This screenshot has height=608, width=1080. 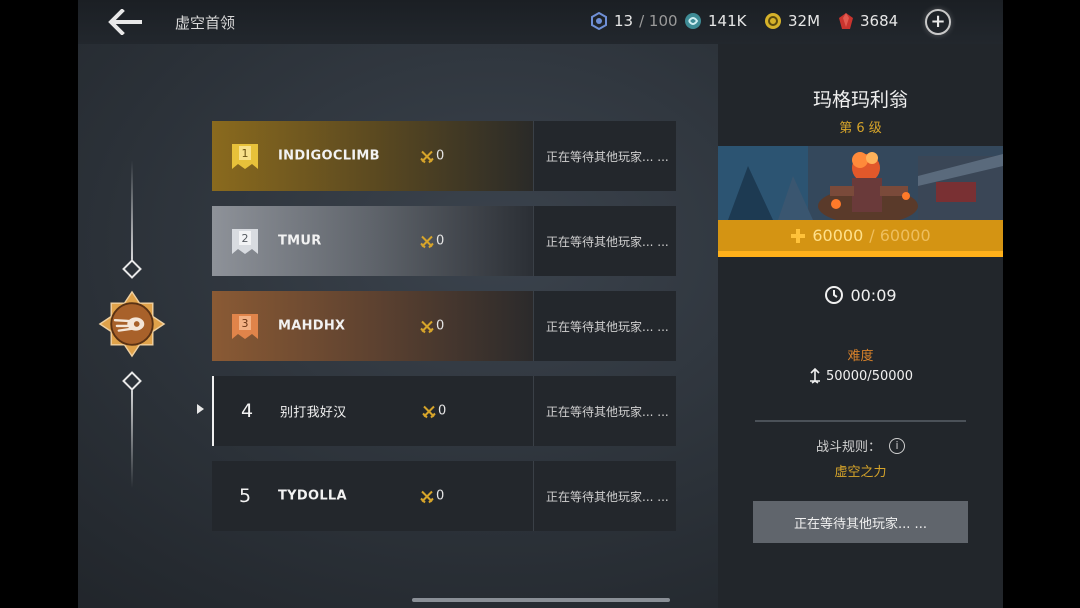 I want to click on difficulty-label: 难度, so click(x=860, y=356).